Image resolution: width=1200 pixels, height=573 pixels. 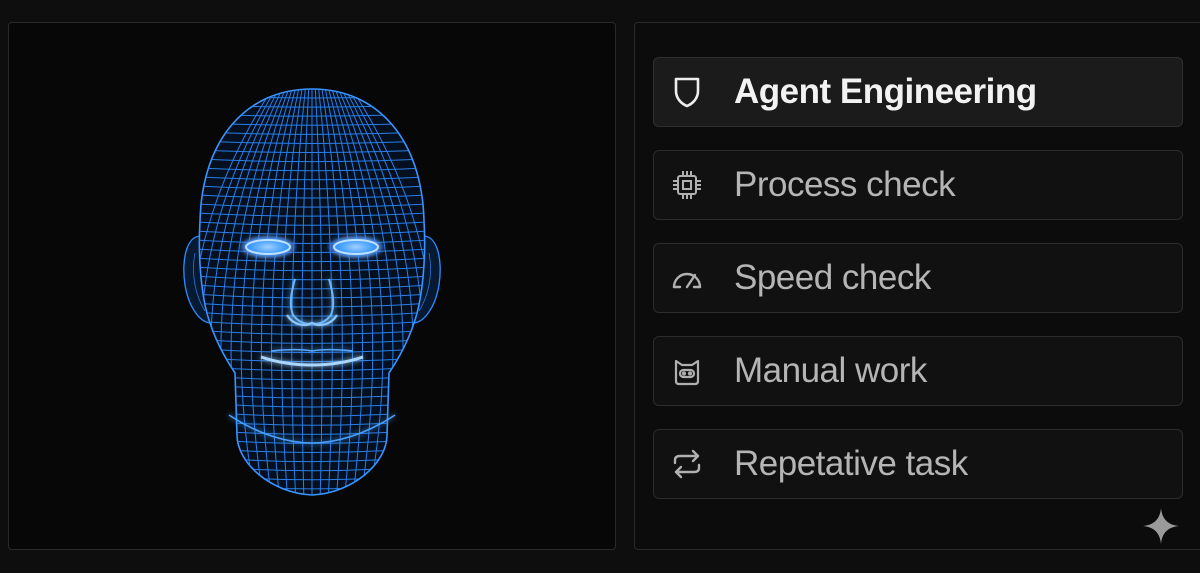 I want to click on menu-item-label: Process check, so click(x=845, y=184).